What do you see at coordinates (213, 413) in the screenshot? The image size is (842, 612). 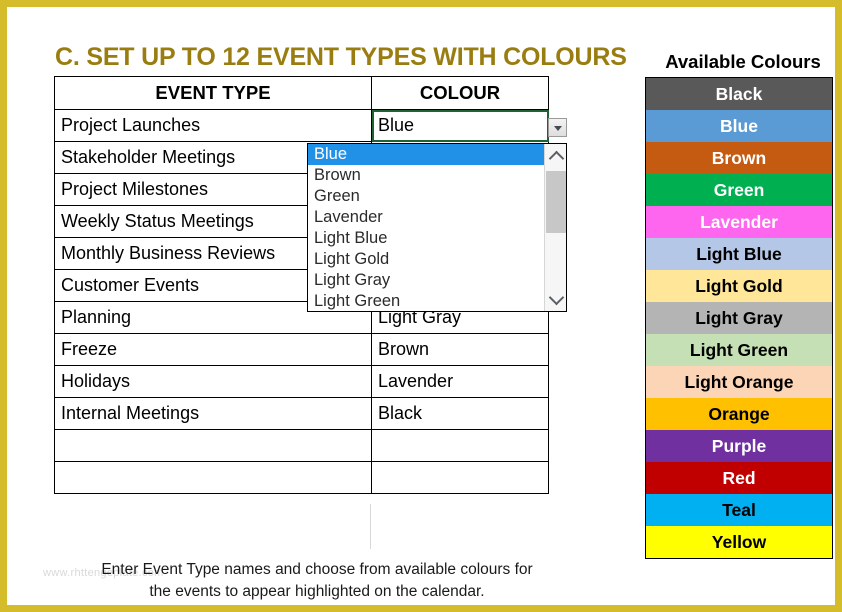 I see `cell-event-type: Internal Meetings` at bounding box center [213, 413].